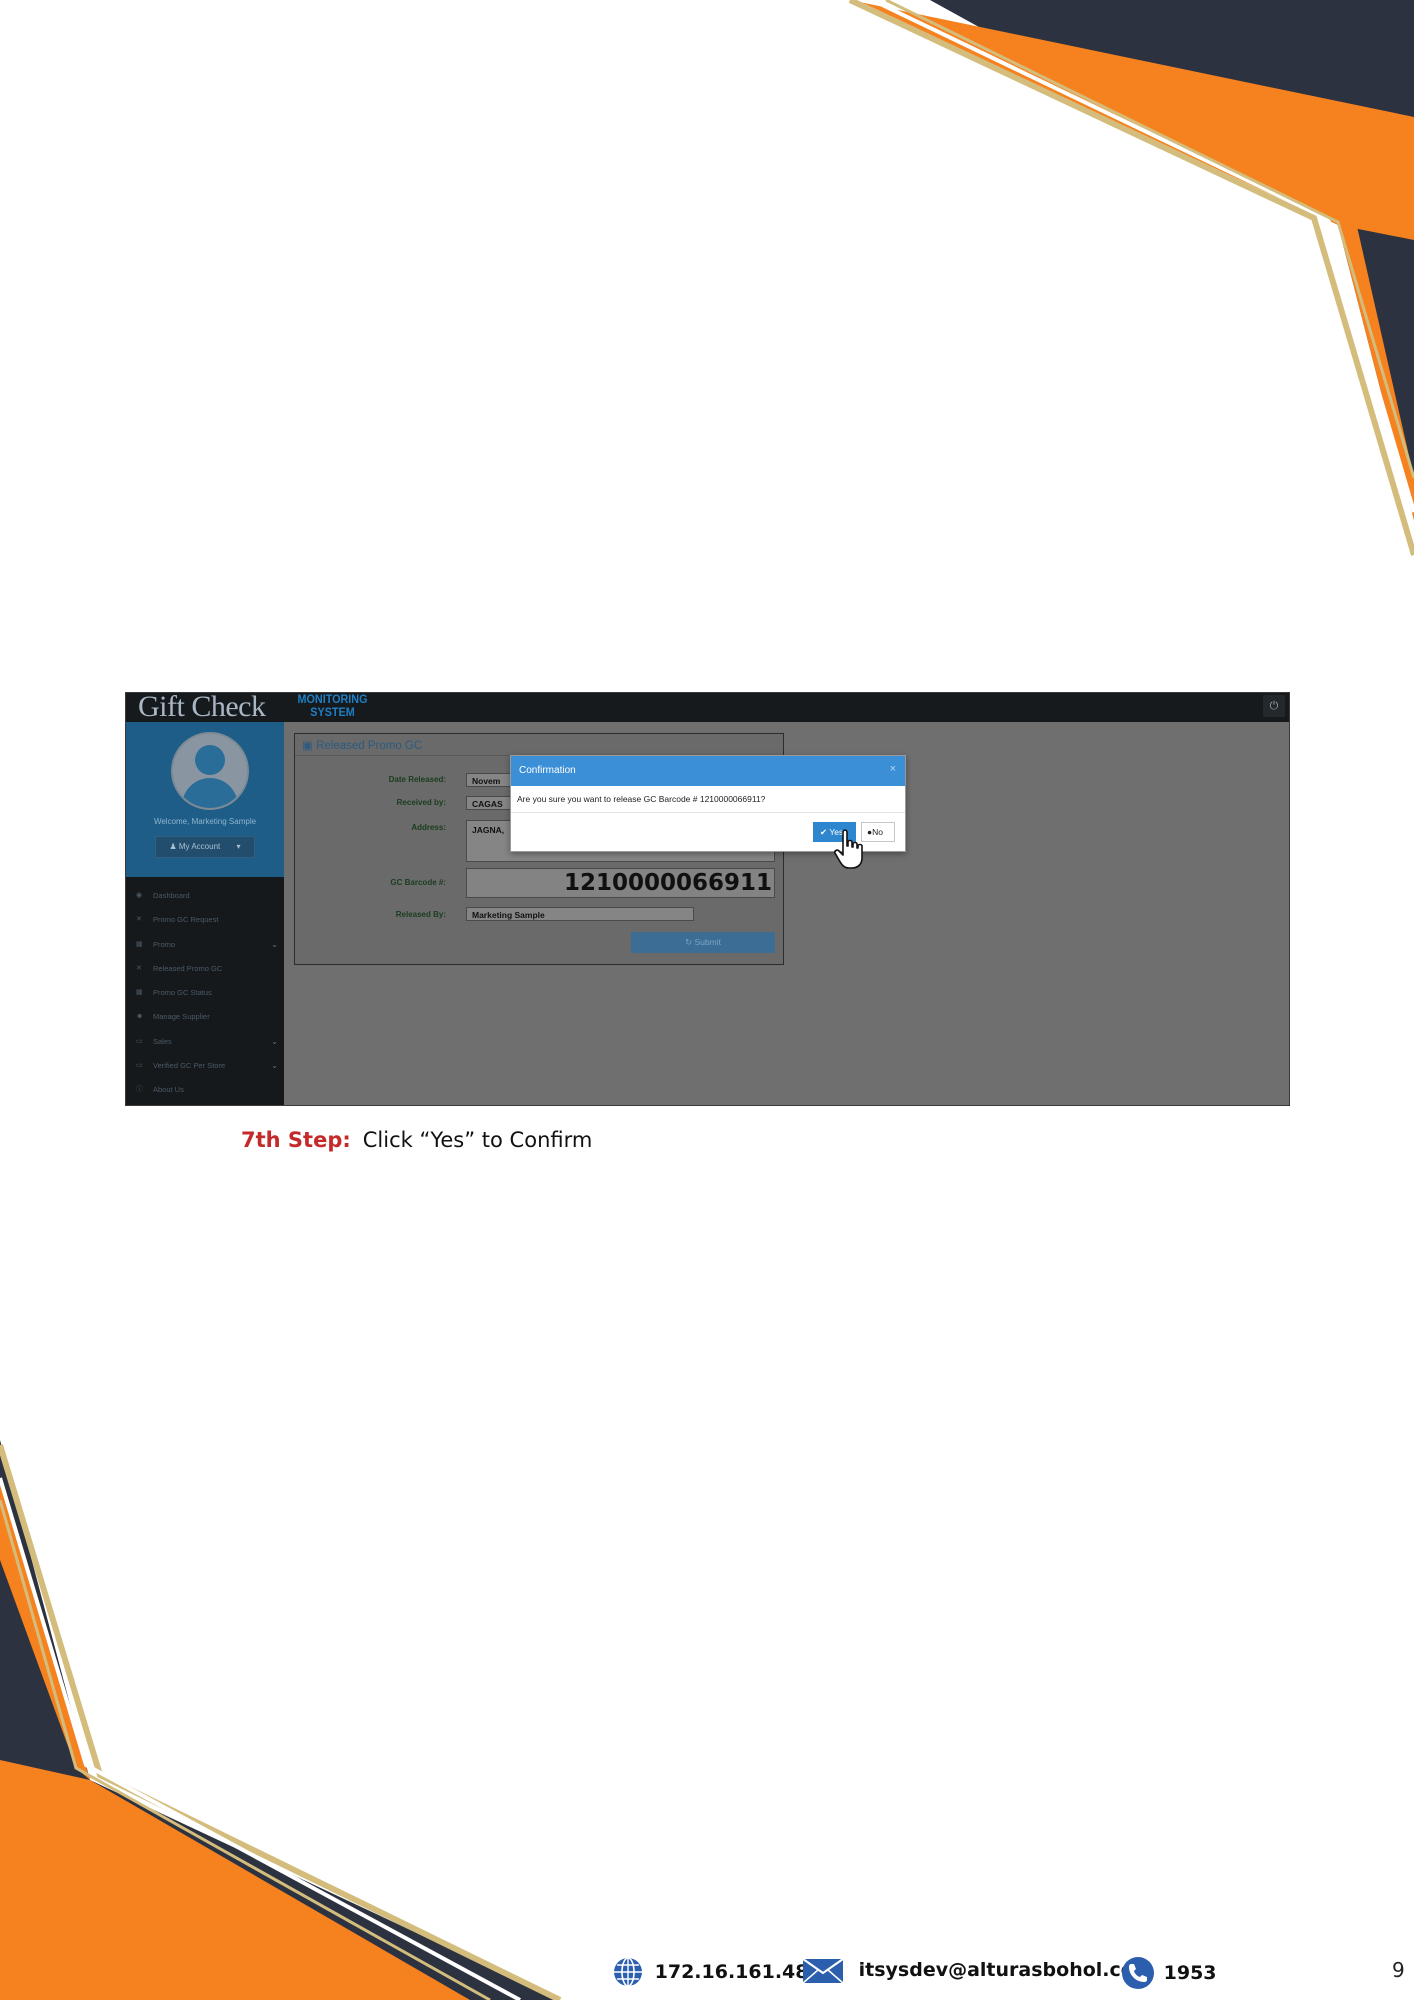  I want to click on step-label: 7th Step:, so click(296, 1140).